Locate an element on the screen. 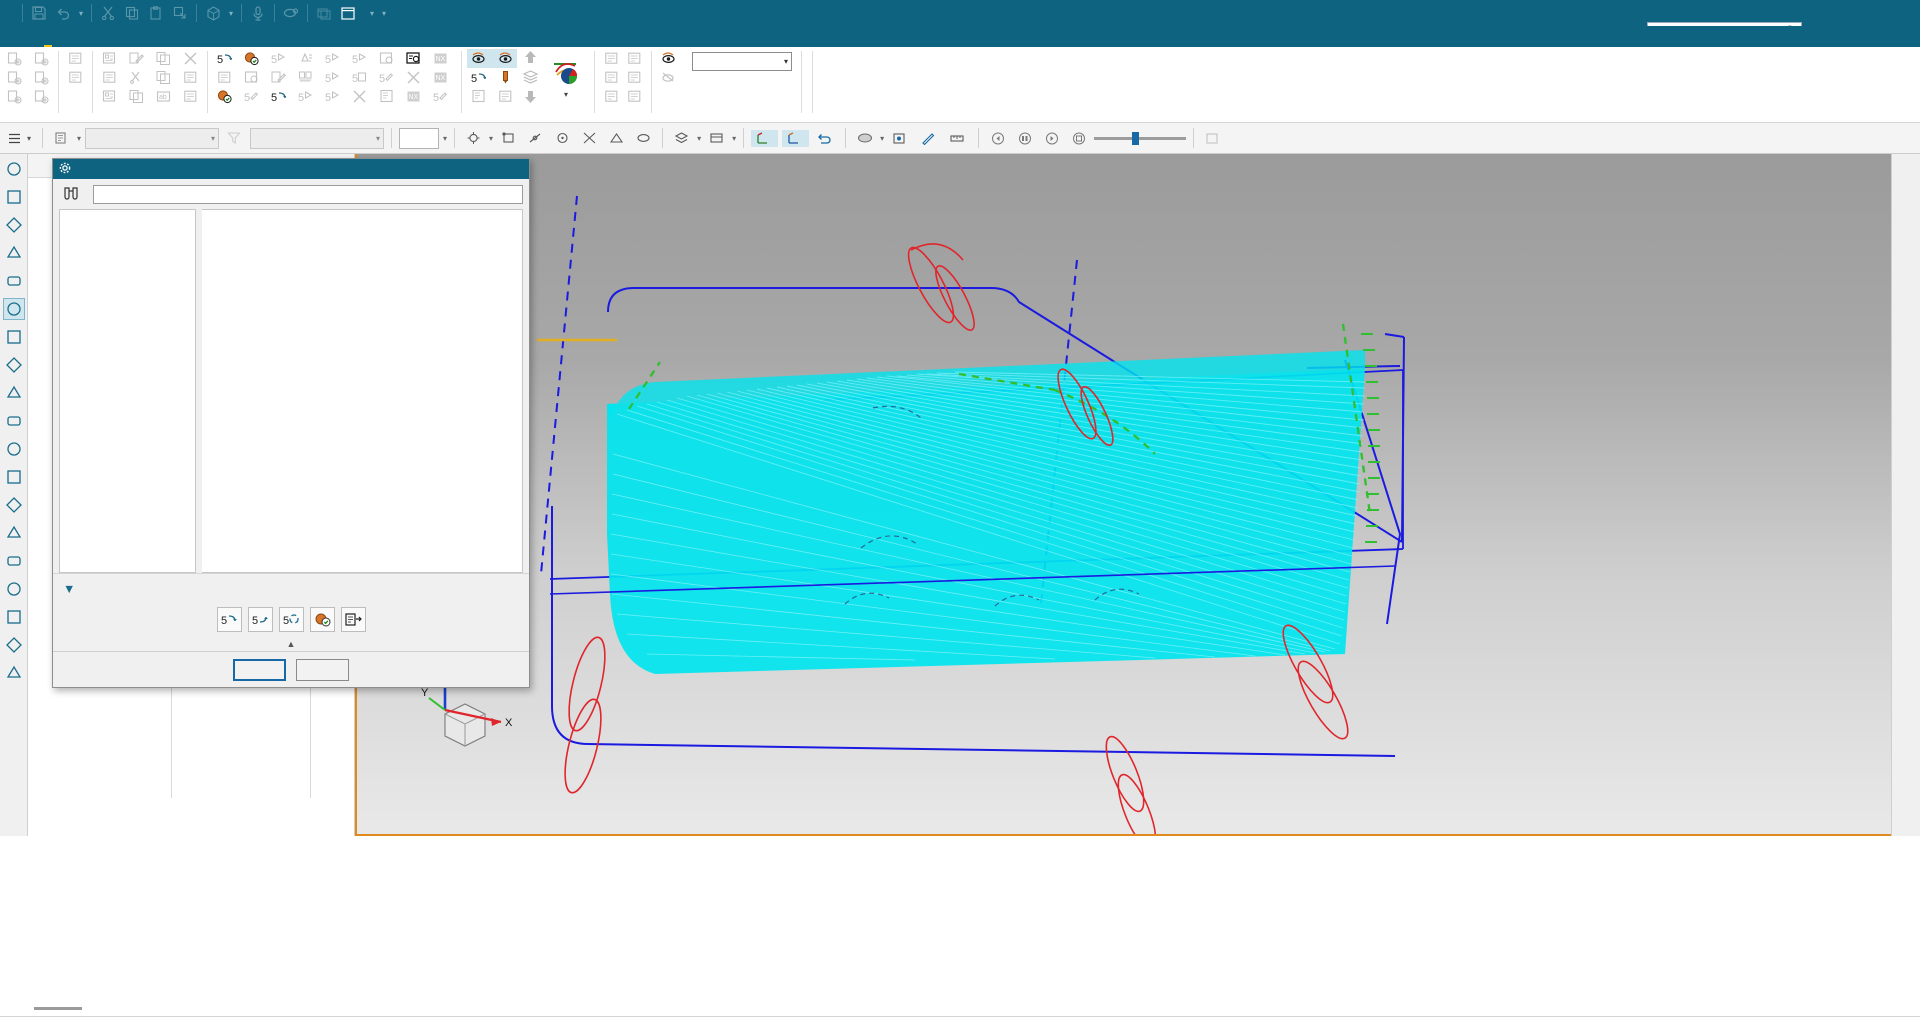 This screenshot has width=1920, height=1036. ribbon-item-validity-report-icon is located at coordinates (226, 96).